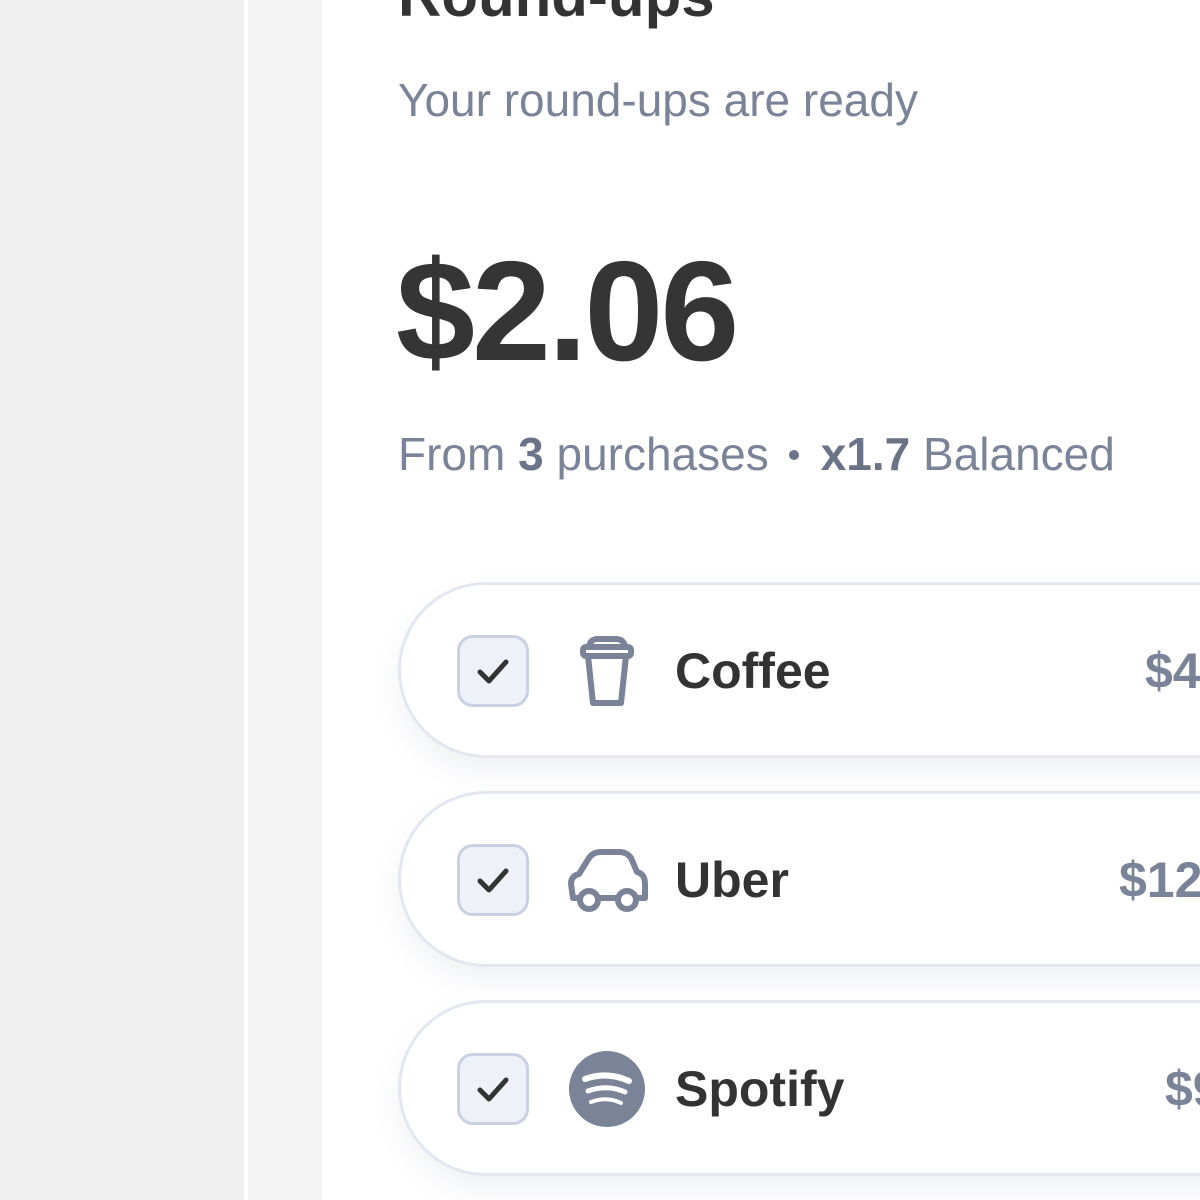  Describe the element at coordinates (753, 671) in the screenshot. I see `purchase-name: Coffee` at that location.